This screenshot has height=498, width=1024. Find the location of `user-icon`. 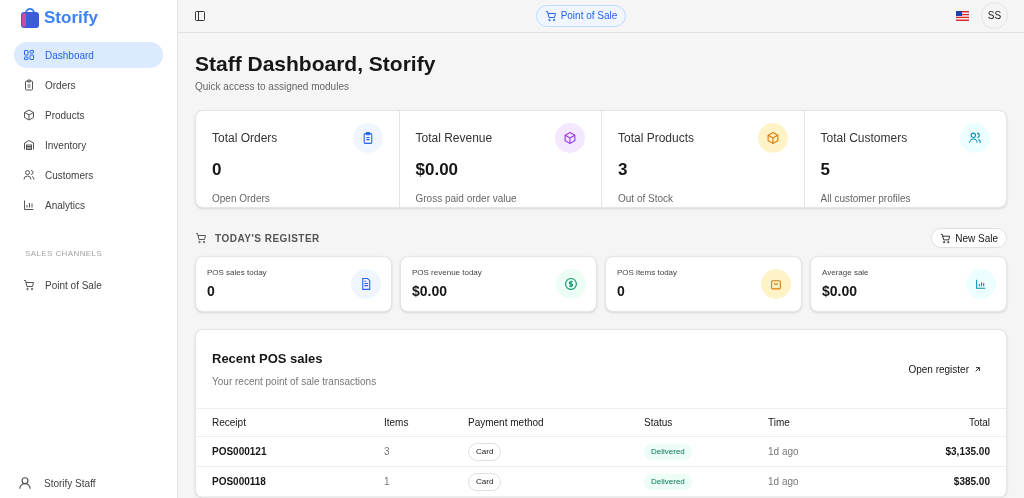

user-icon is located at coordinates (25, 483).